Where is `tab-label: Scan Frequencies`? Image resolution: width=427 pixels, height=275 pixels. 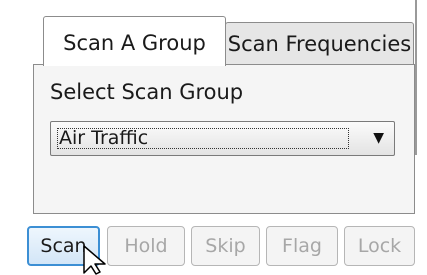
tab-label: Scan Frequencies is located at coordinates (319, 44).